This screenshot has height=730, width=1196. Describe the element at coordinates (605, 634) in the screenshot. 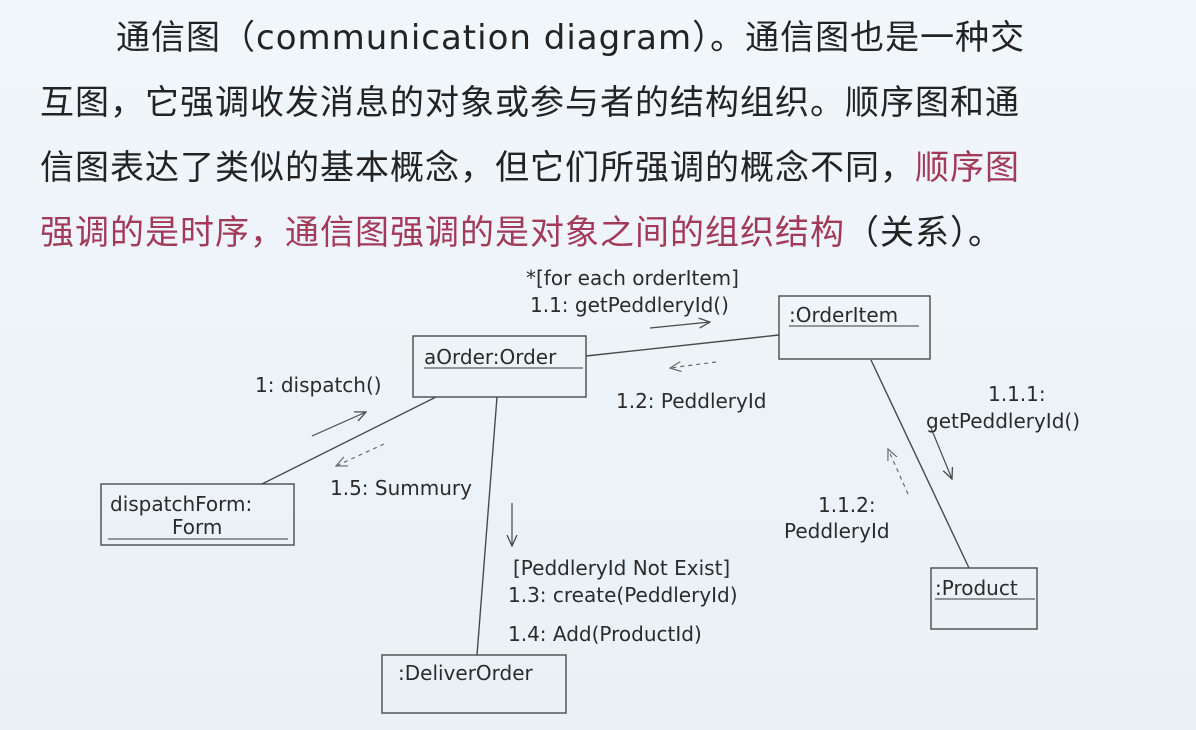

I see `msg-1-4-label: 1.4: Add(ProductId)` at that location.